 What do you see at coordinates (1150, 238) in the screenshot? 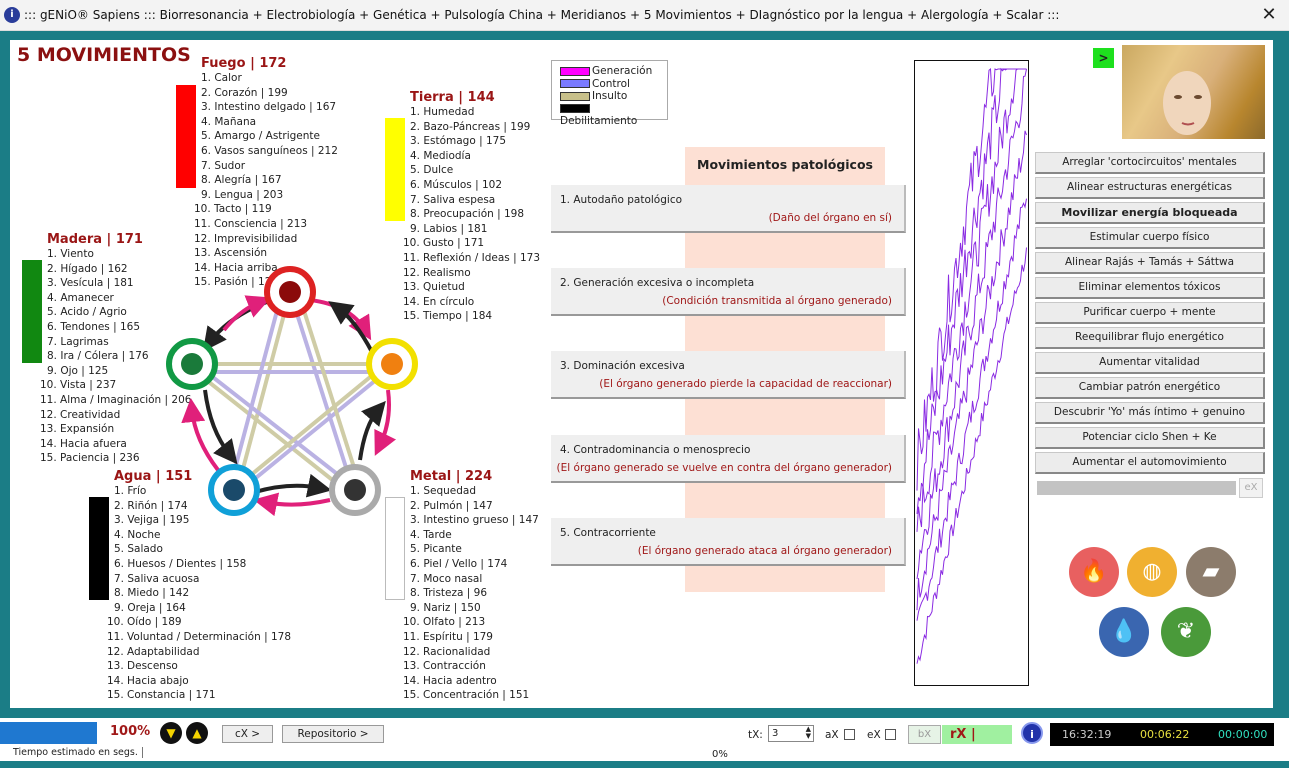
I see `action-button: Estimular cuerpo físico` at bounding box center [1150, 238].